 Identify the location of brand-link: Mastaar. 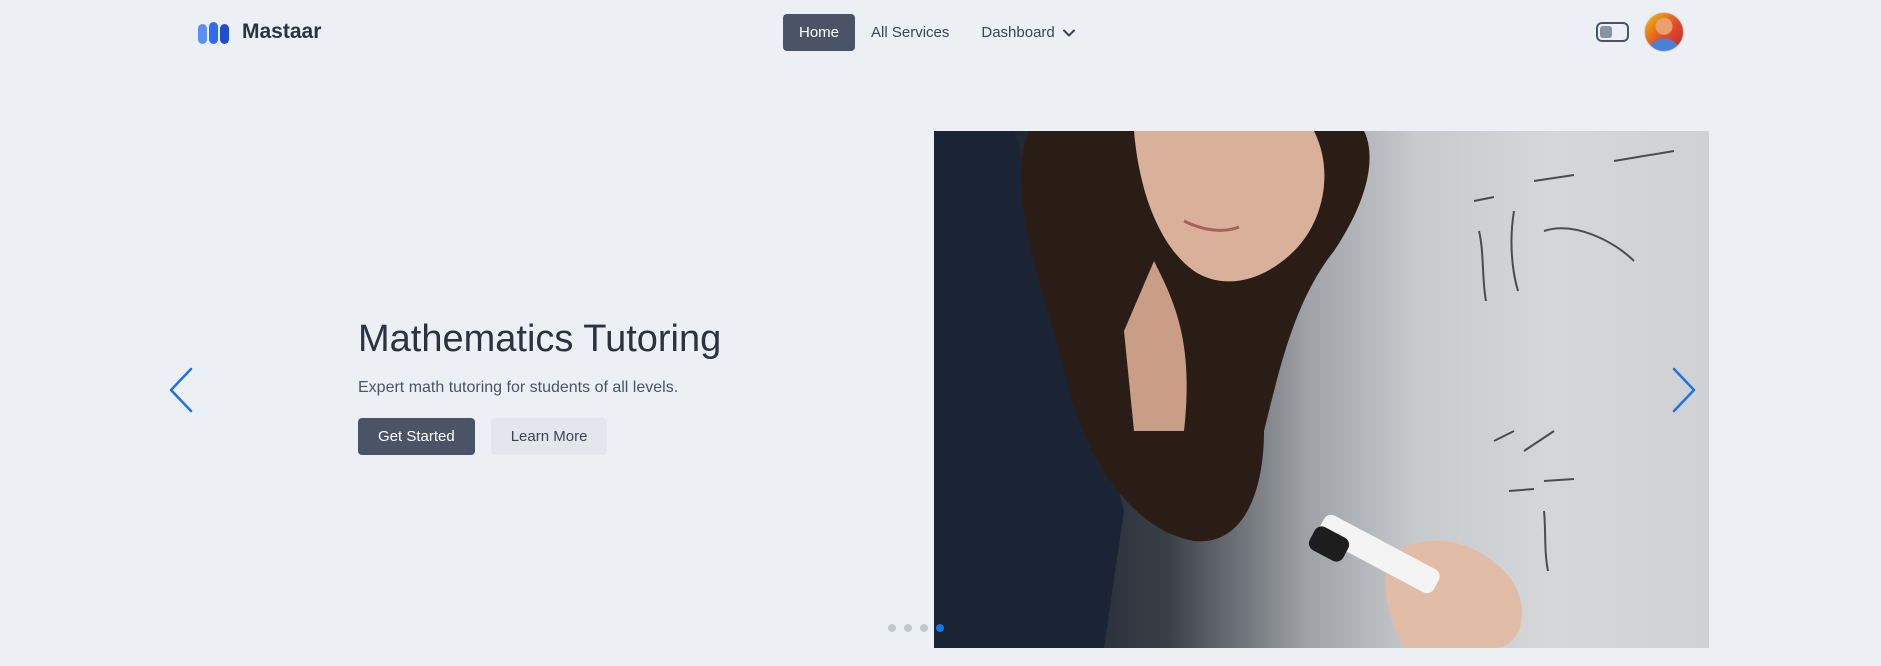
(259, 32).